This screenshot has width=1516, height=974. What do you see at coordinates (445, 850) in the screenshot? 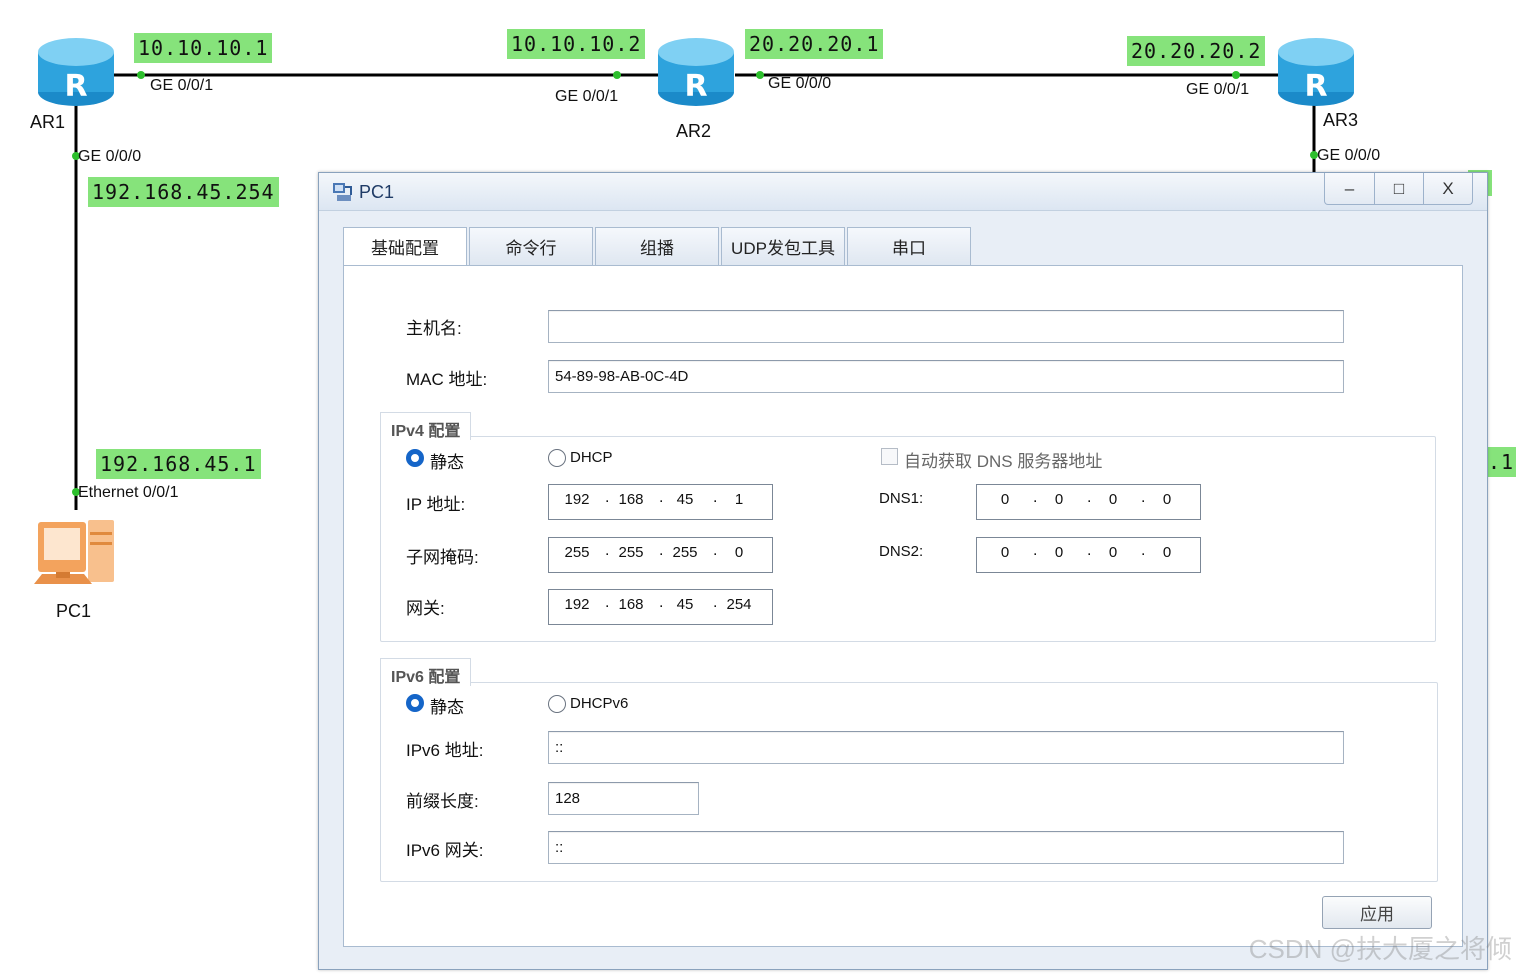
I see `ipv6-gateway-label: IPv6 网关:` at bounding box center [445, 850].